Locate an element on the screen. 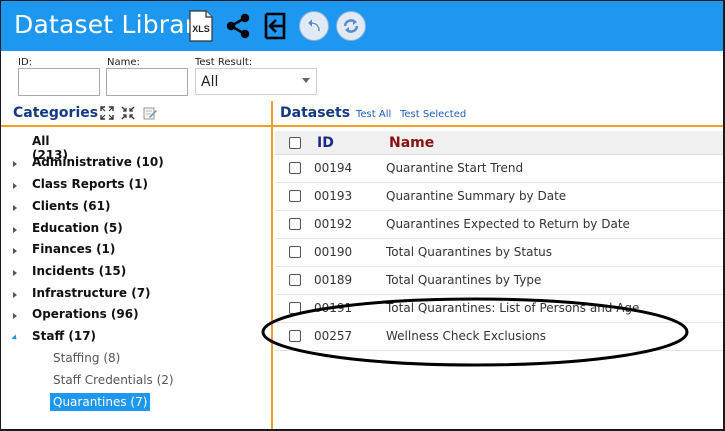 The width and height of the screenshot is (725, 431). dataset-id: 00194 is located at coordinates (333, 168).